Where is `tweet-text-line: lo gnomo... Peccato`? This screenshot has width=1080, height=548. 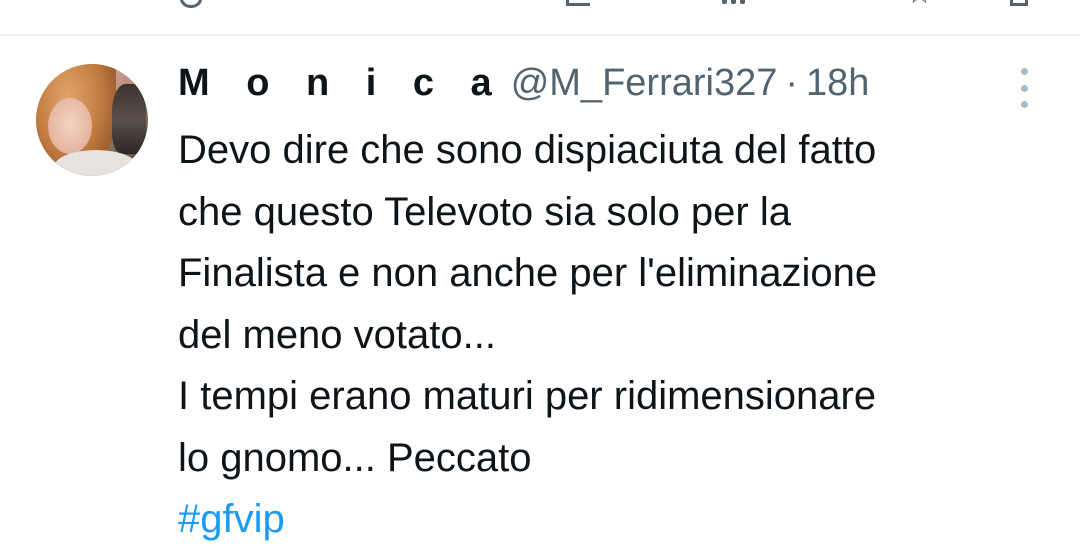
tweet-text-line: lo gnomo... Peccato is located at coordinates (355, 457).